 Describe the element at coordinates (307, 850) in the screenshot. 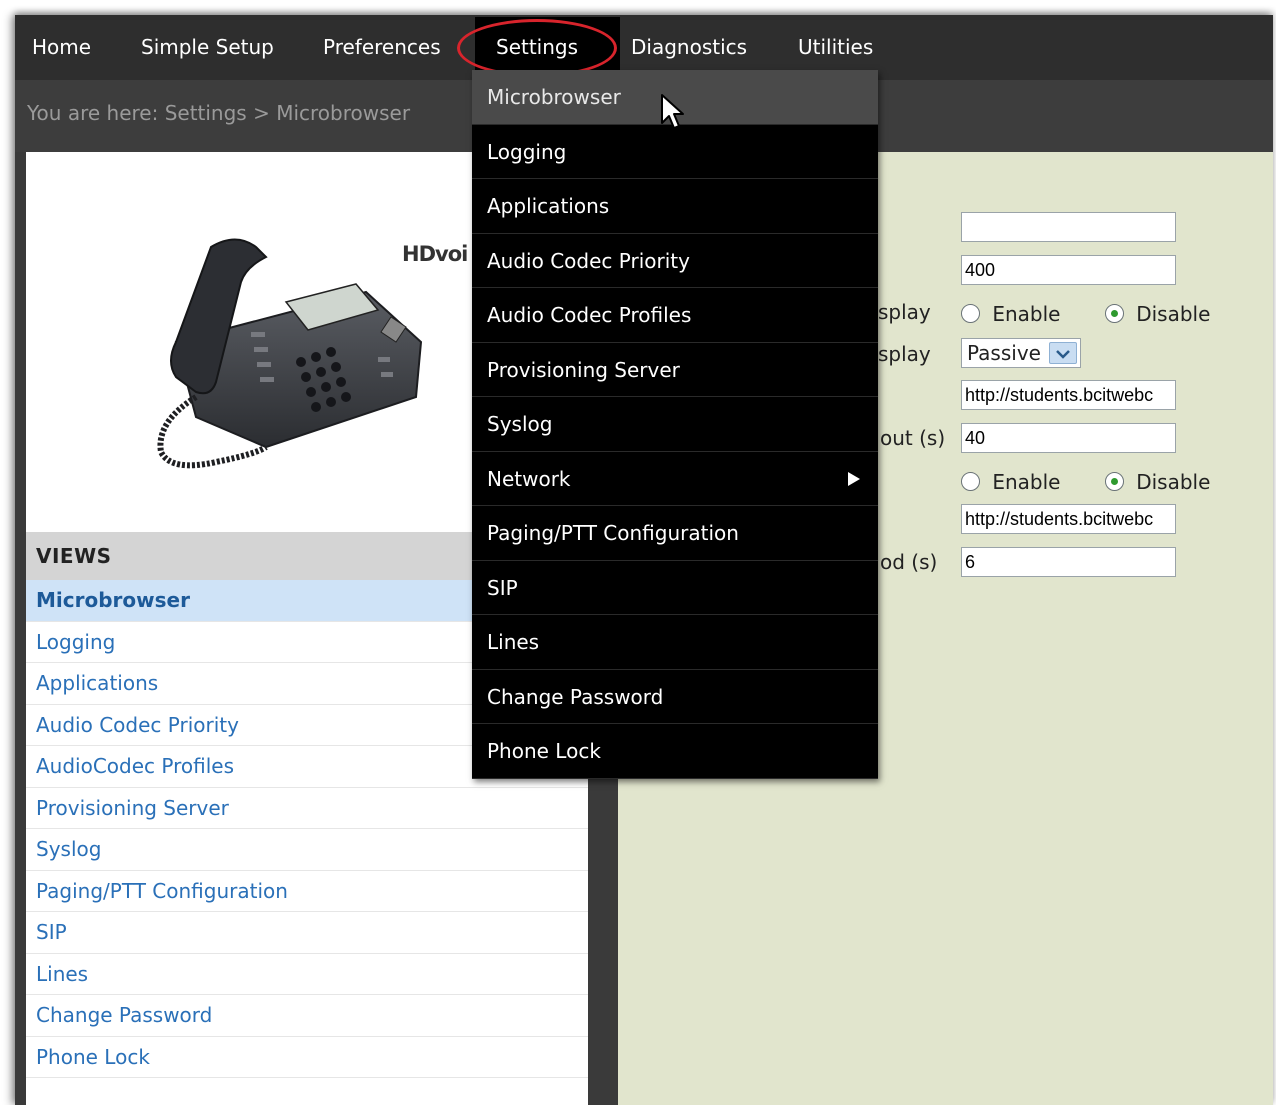

I see `view-item-syslog: Syslog` at that location.